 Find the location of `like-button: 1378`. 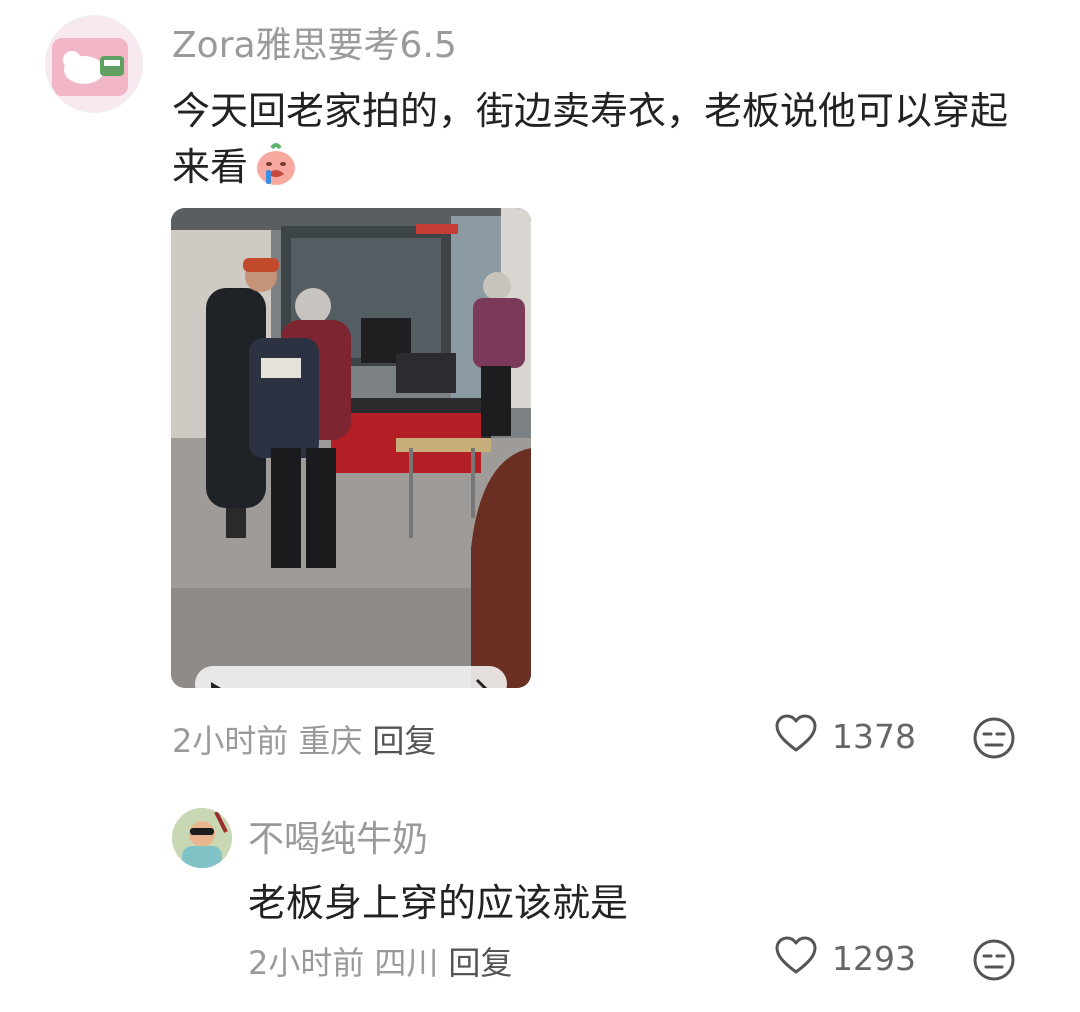

like-button: 1378 is located at coordinates (845, 736).